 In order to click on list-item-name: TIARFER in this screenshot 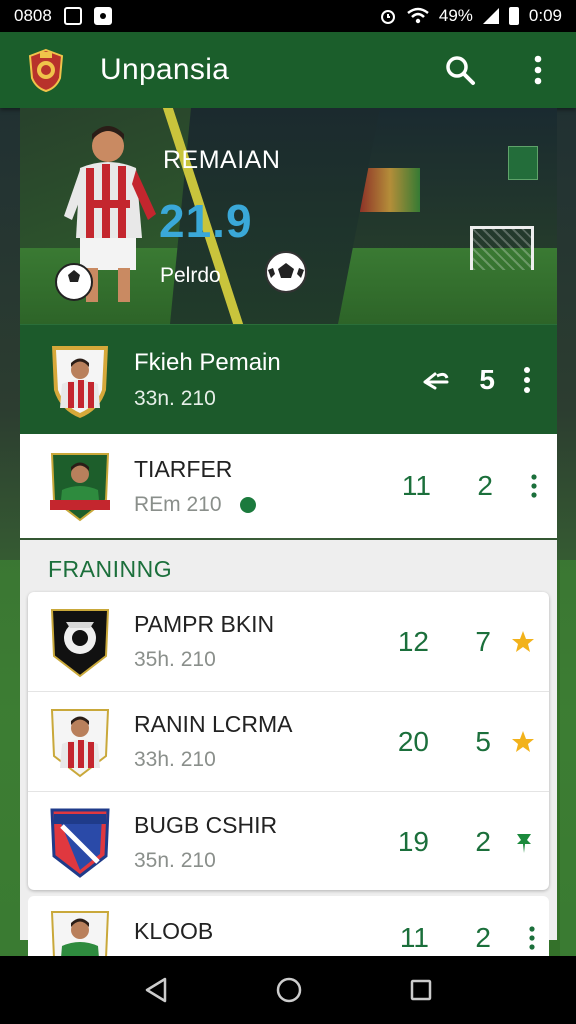, I will do `click(183, 468)`.